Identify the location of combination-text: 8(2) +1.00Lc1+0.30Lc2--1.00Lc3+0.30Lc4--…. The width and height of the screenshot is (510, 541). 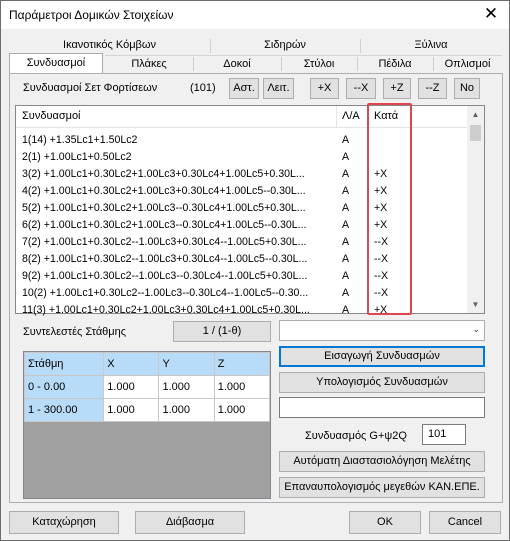
(165, 259).